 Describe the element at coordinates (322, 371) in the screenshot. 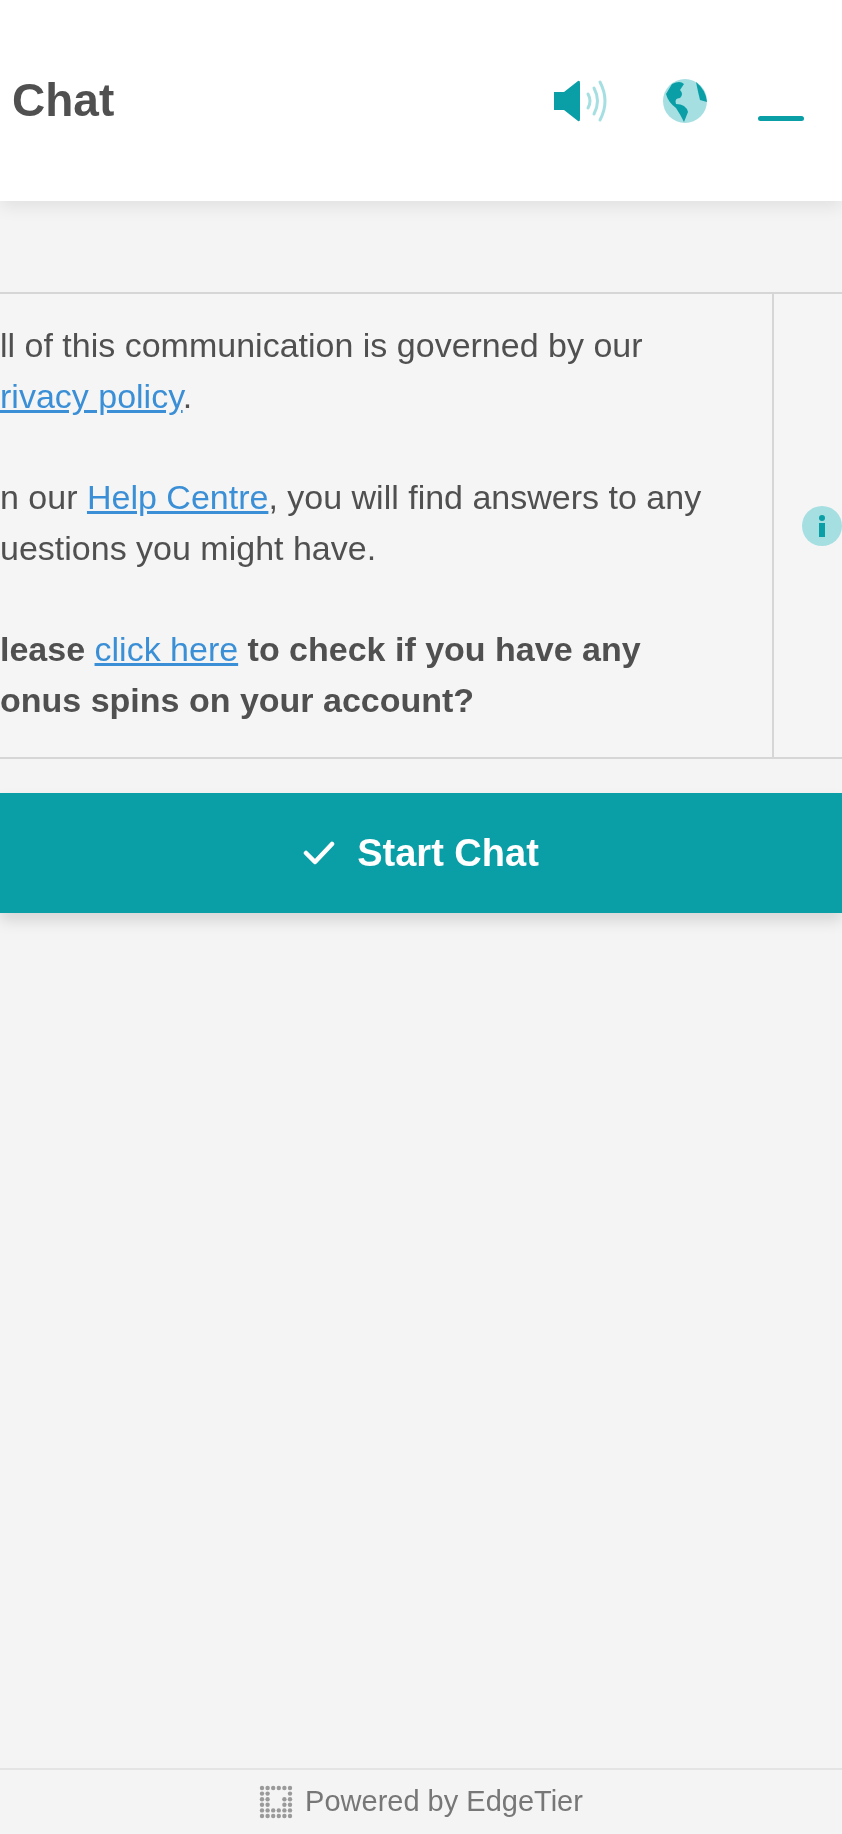

I see `notice-paragraph: ll of this communication is governed by our rivacy policy.` at that location.